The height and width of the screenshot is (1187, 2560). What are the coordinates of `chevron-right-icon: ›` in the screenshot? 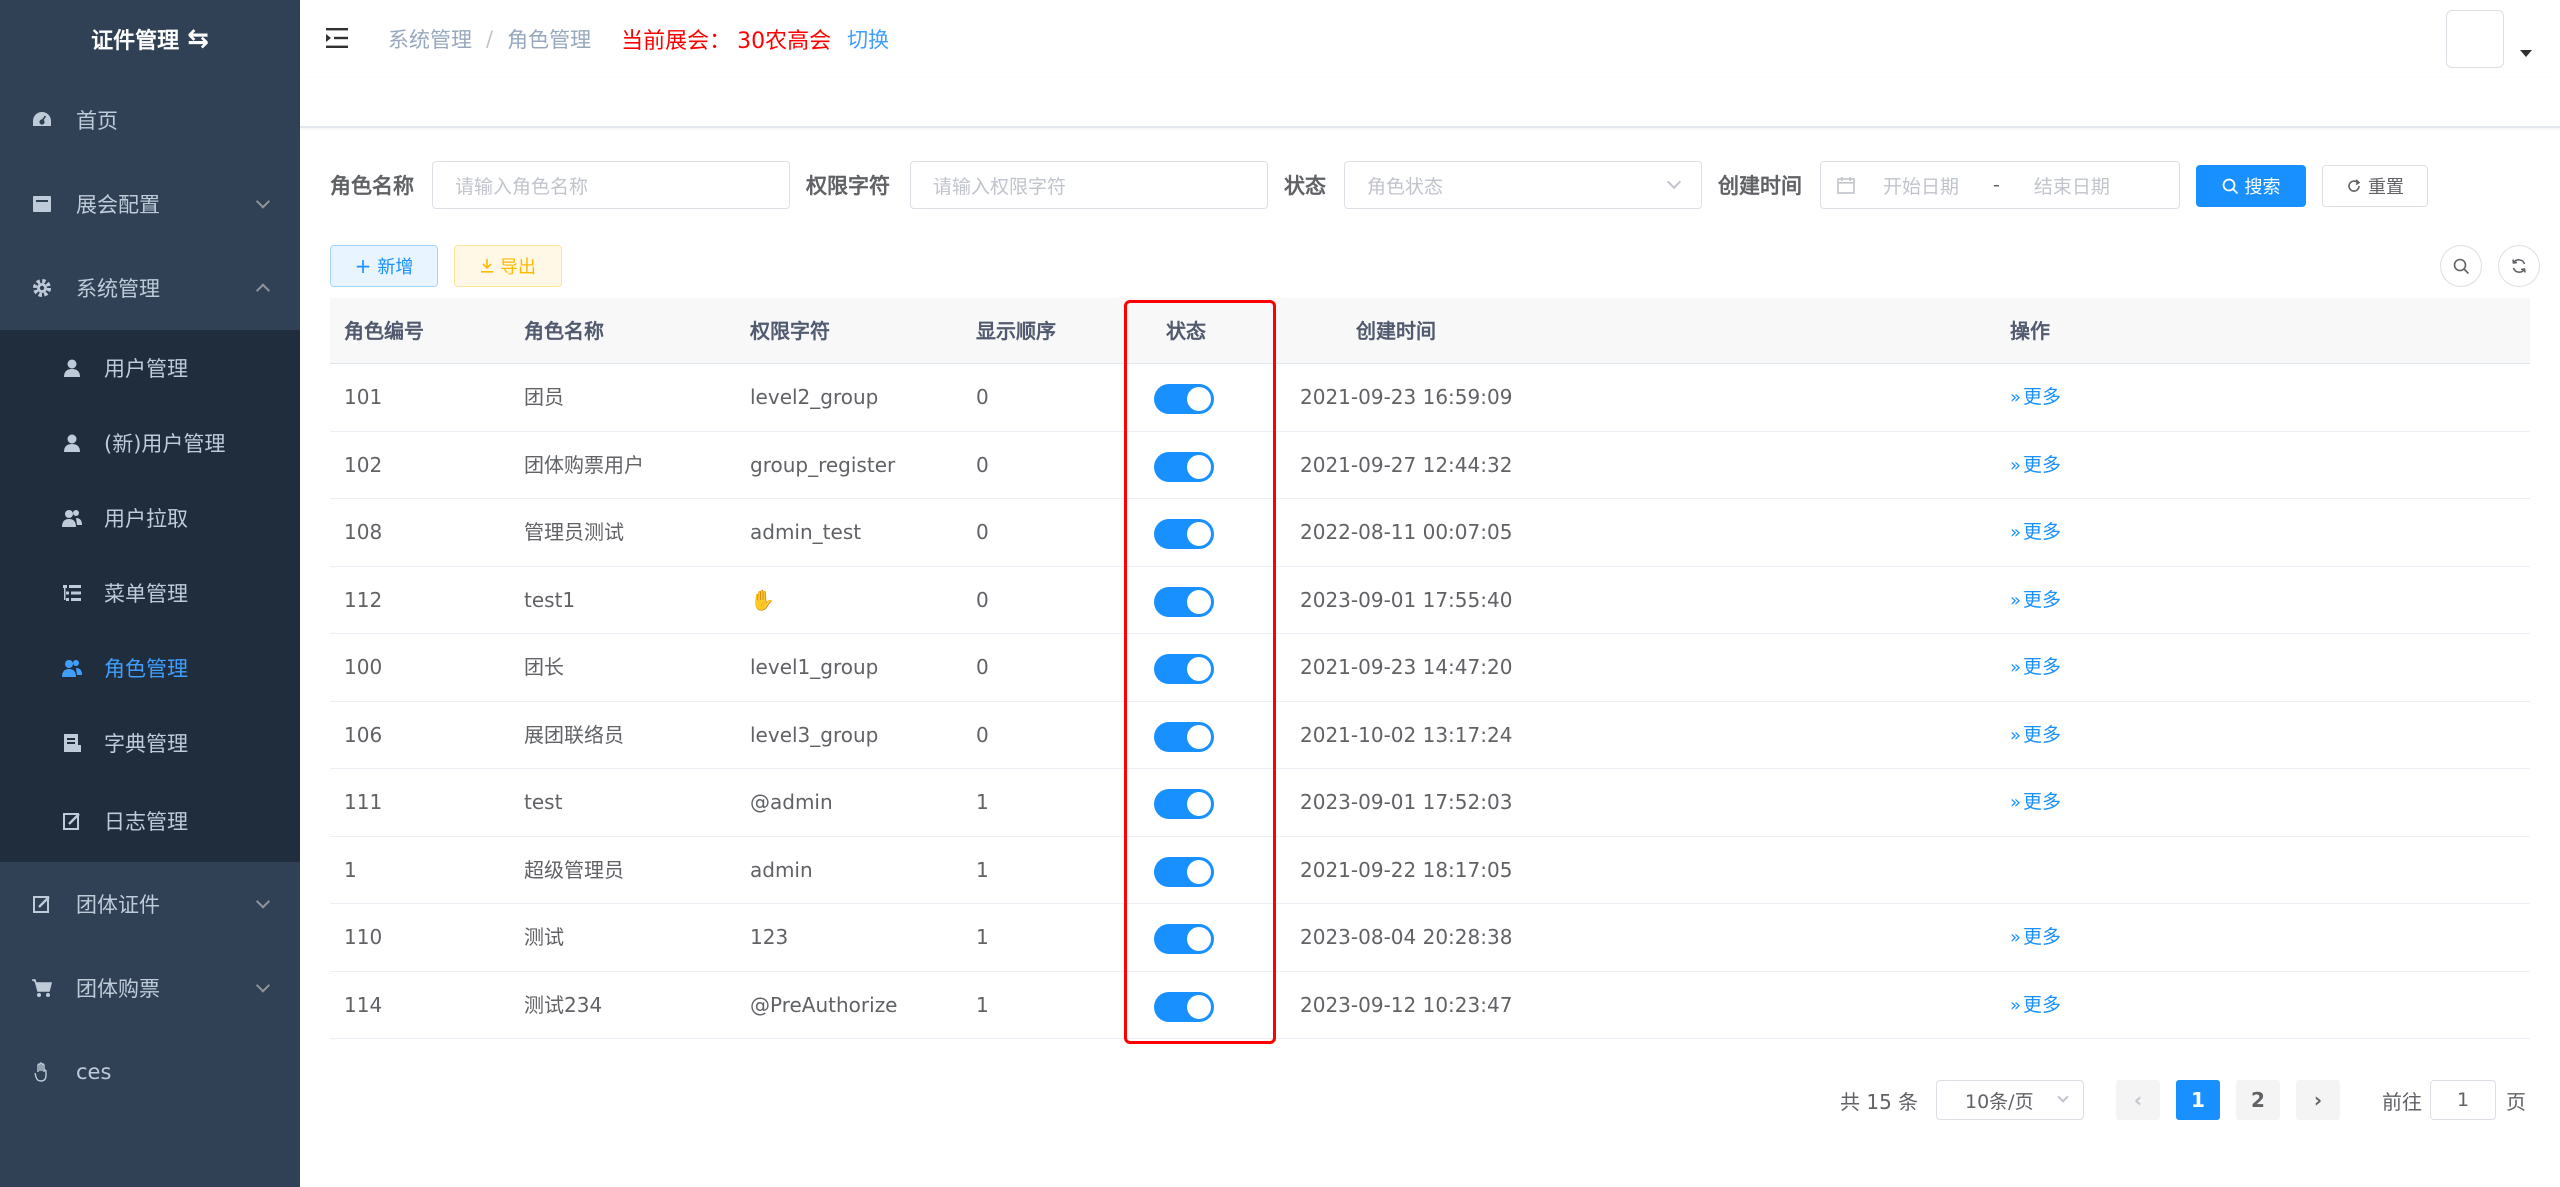 It's located at (2318, 1100).